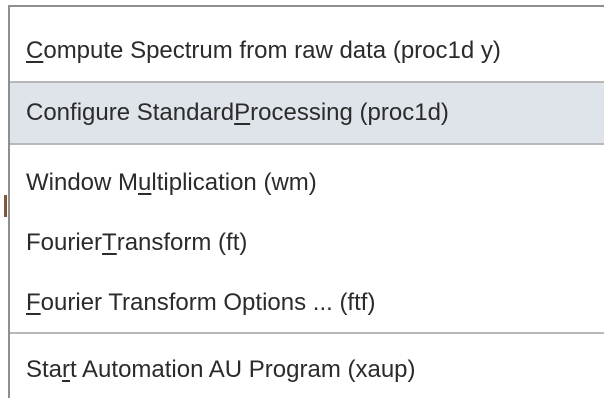 This screenshot has height=398, width=604. I want to click on menu-item-mnemonic: C, so click(35, 50).